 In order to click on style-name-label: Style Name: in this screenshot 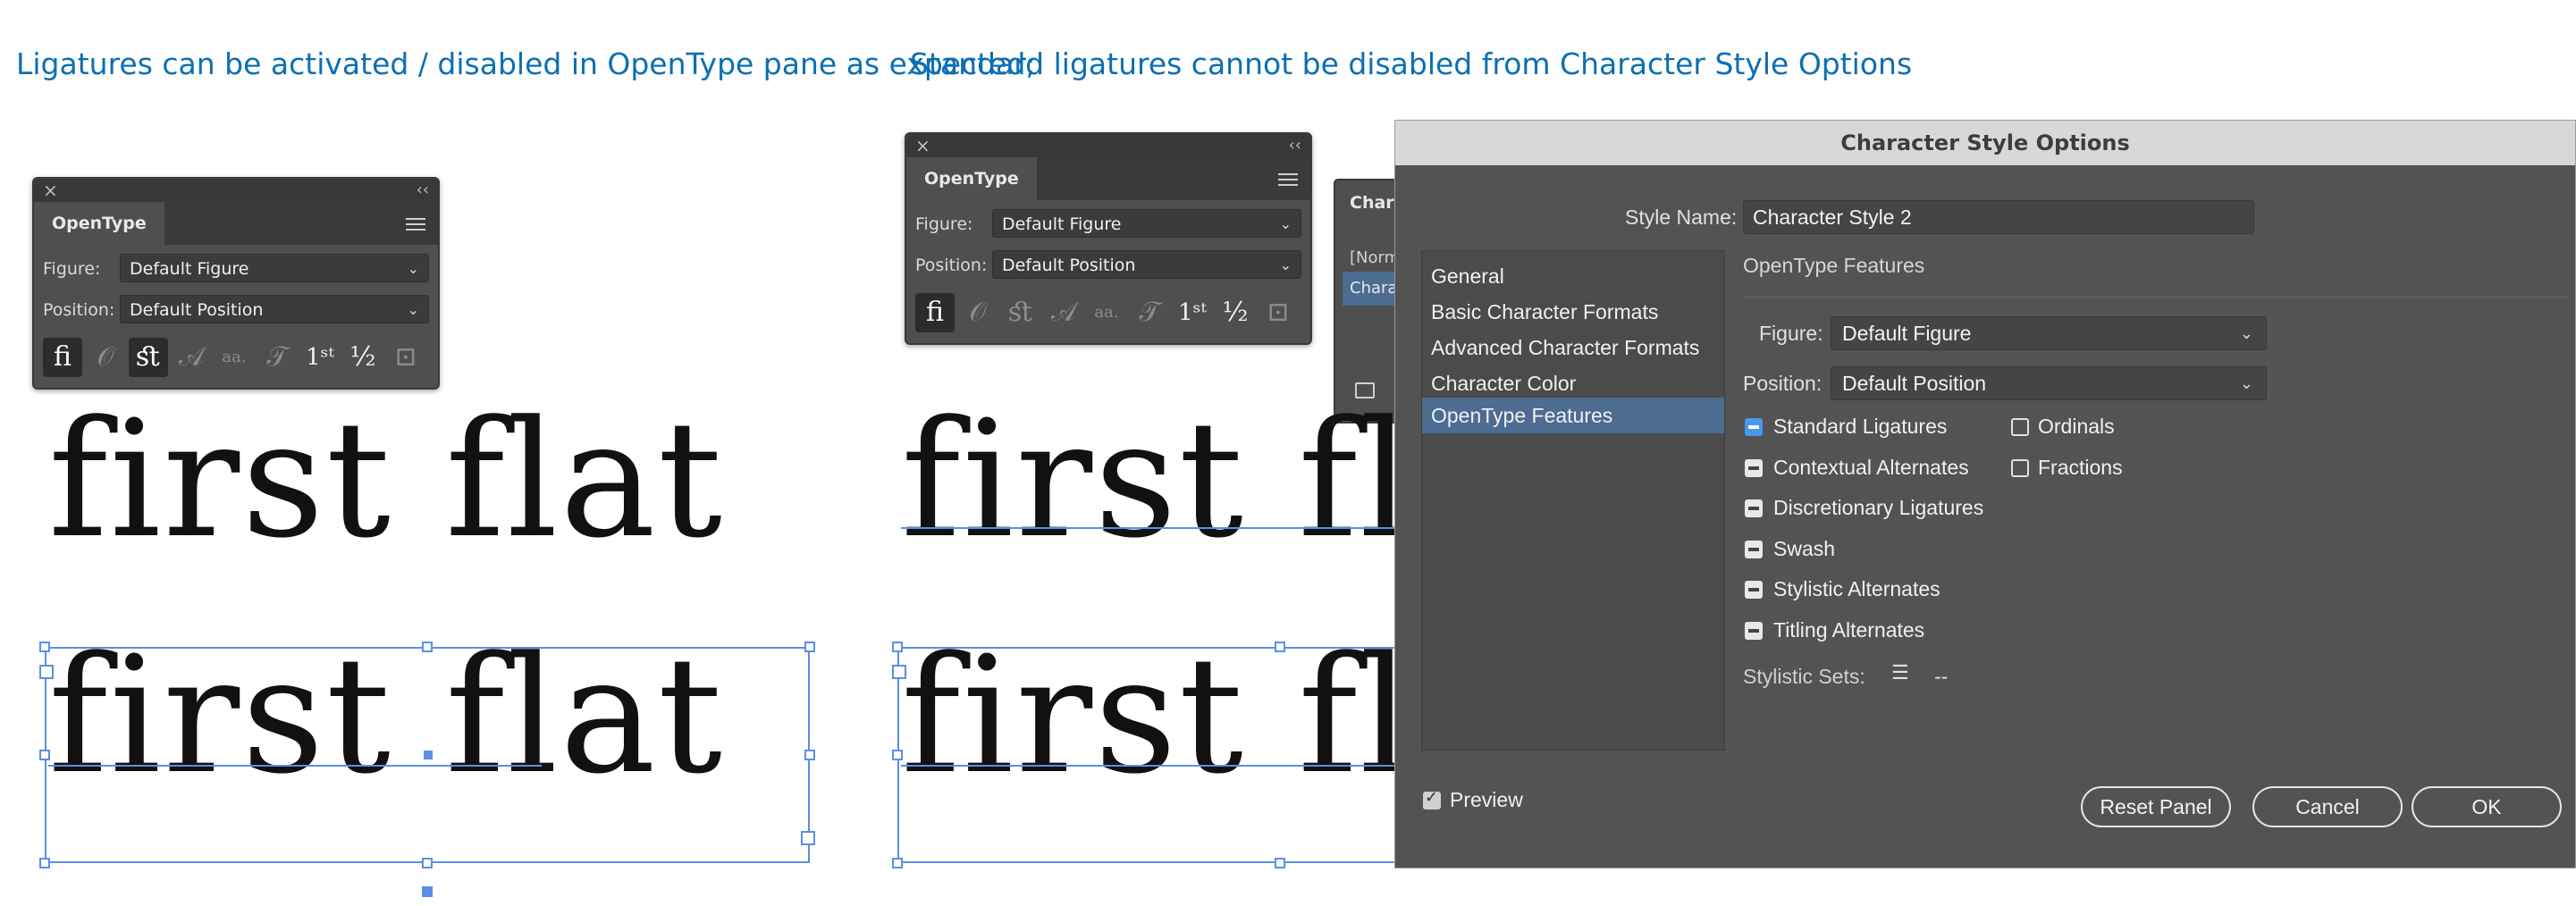, I will do `click(1682, 217)`.